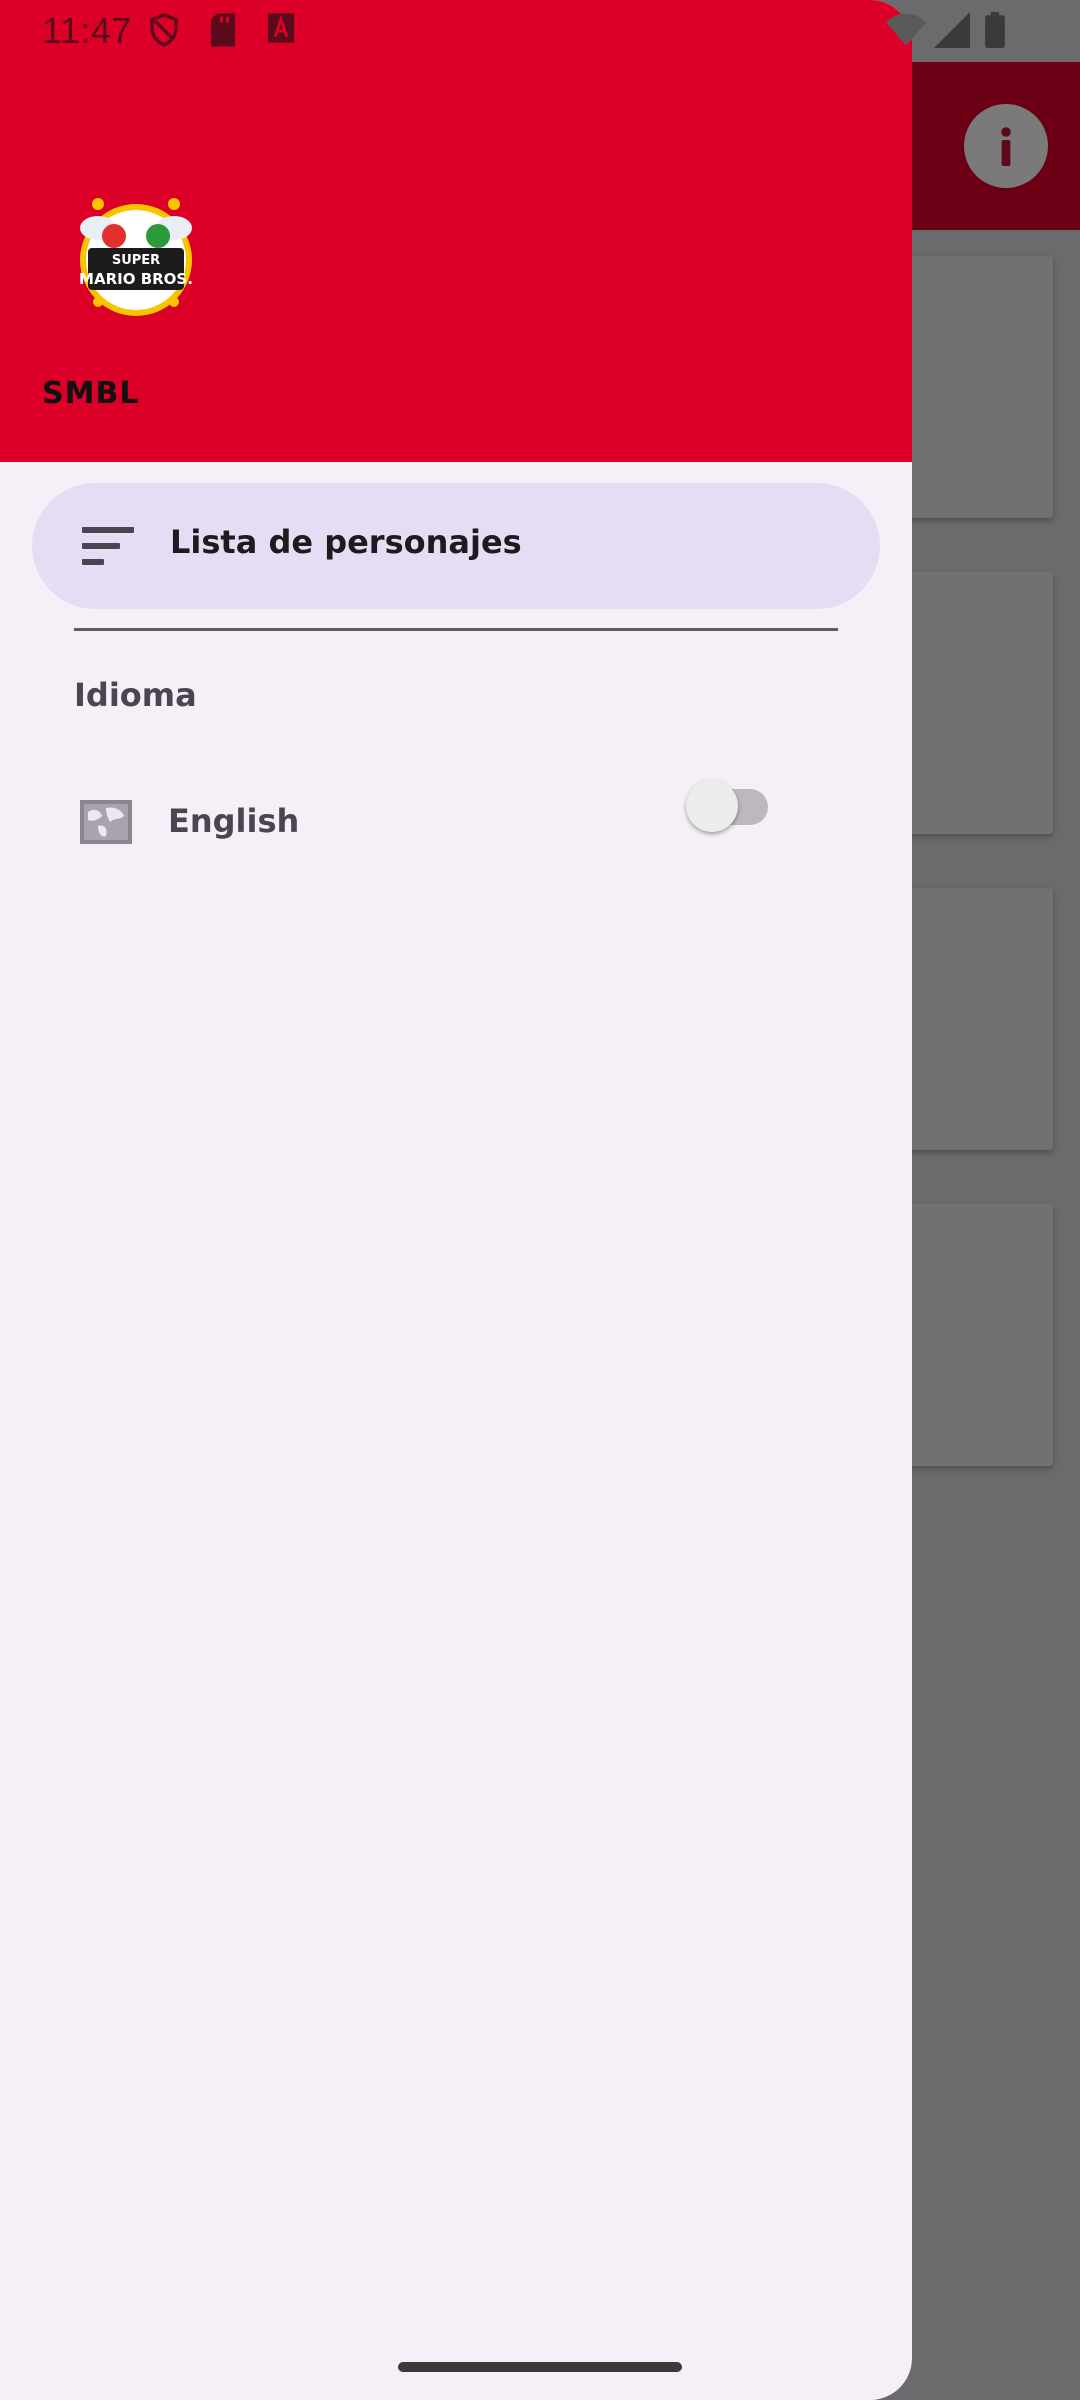  I want to click on language-switch, so click(728, 806).